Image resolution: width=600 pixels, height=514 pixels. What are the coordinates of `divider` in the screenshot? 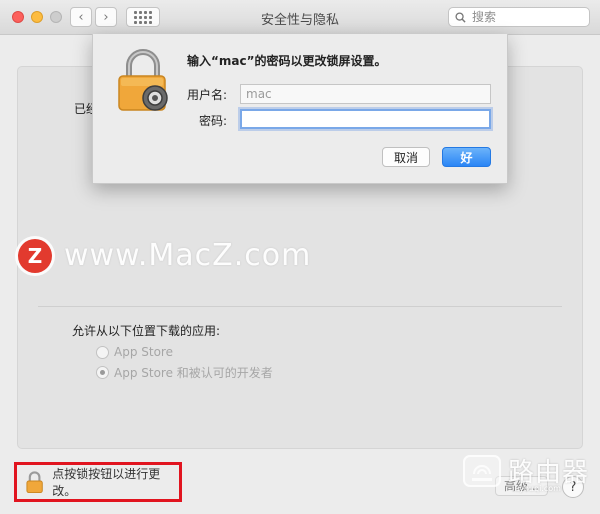 It's located at (300, 306).